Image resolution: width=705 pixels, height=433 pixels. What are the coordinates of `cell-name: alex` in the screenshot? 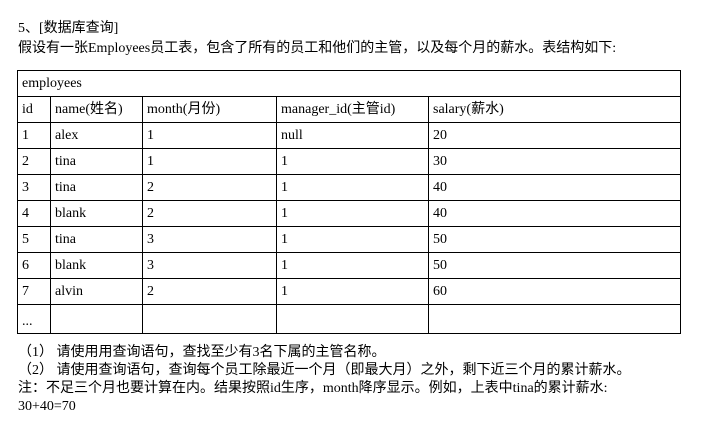 It's located at (96, 135).